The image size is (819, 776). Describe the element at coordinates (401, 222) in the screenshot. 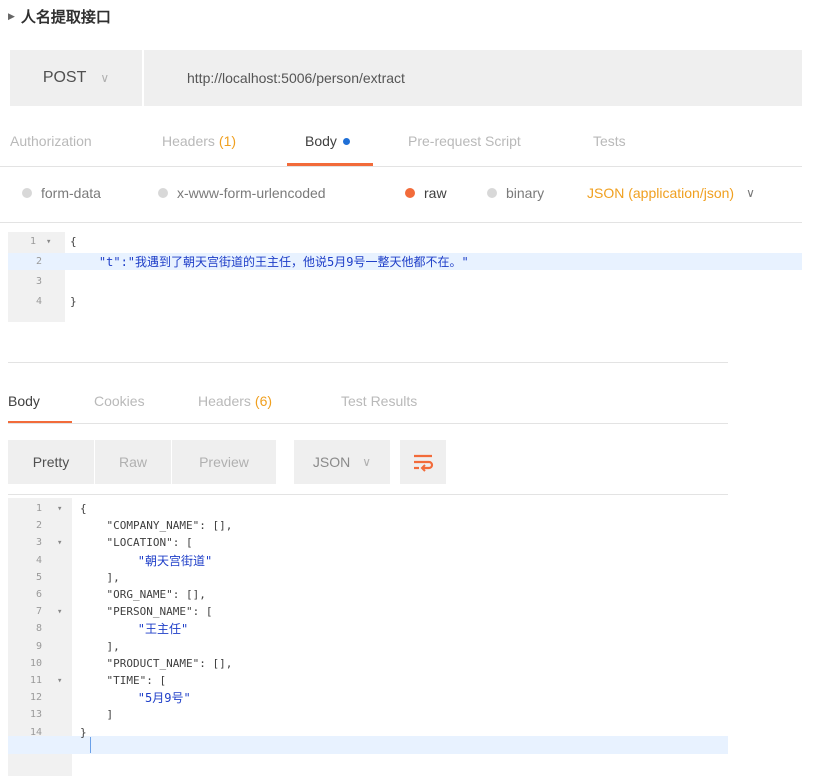

I see `radio-divider` at that location.